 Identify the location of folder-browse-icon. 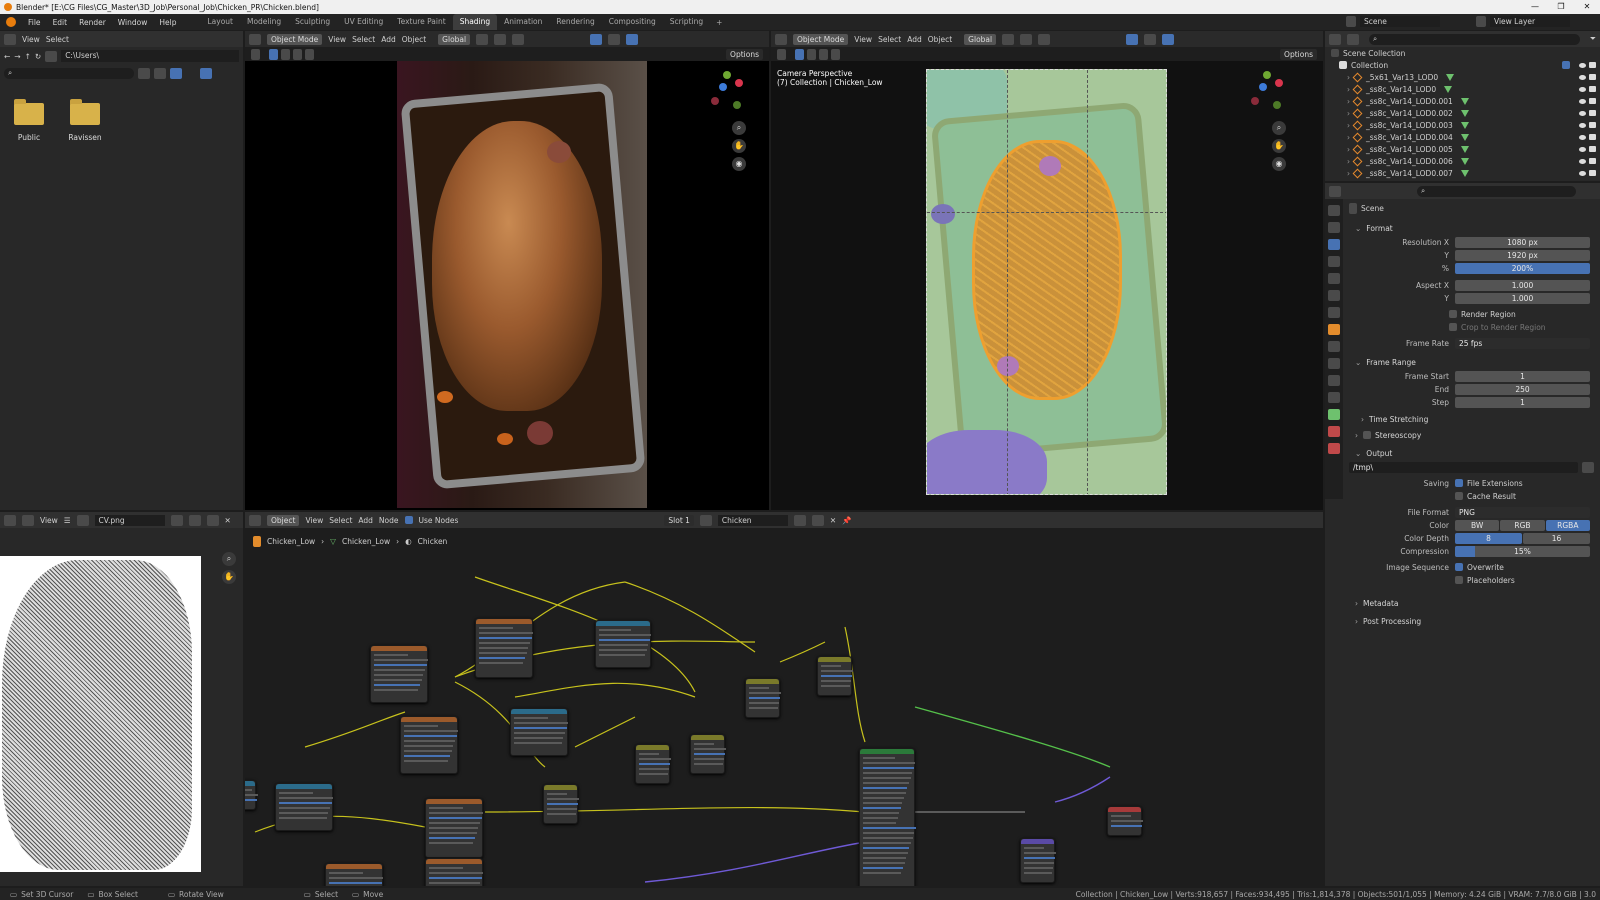
(1588, 467).